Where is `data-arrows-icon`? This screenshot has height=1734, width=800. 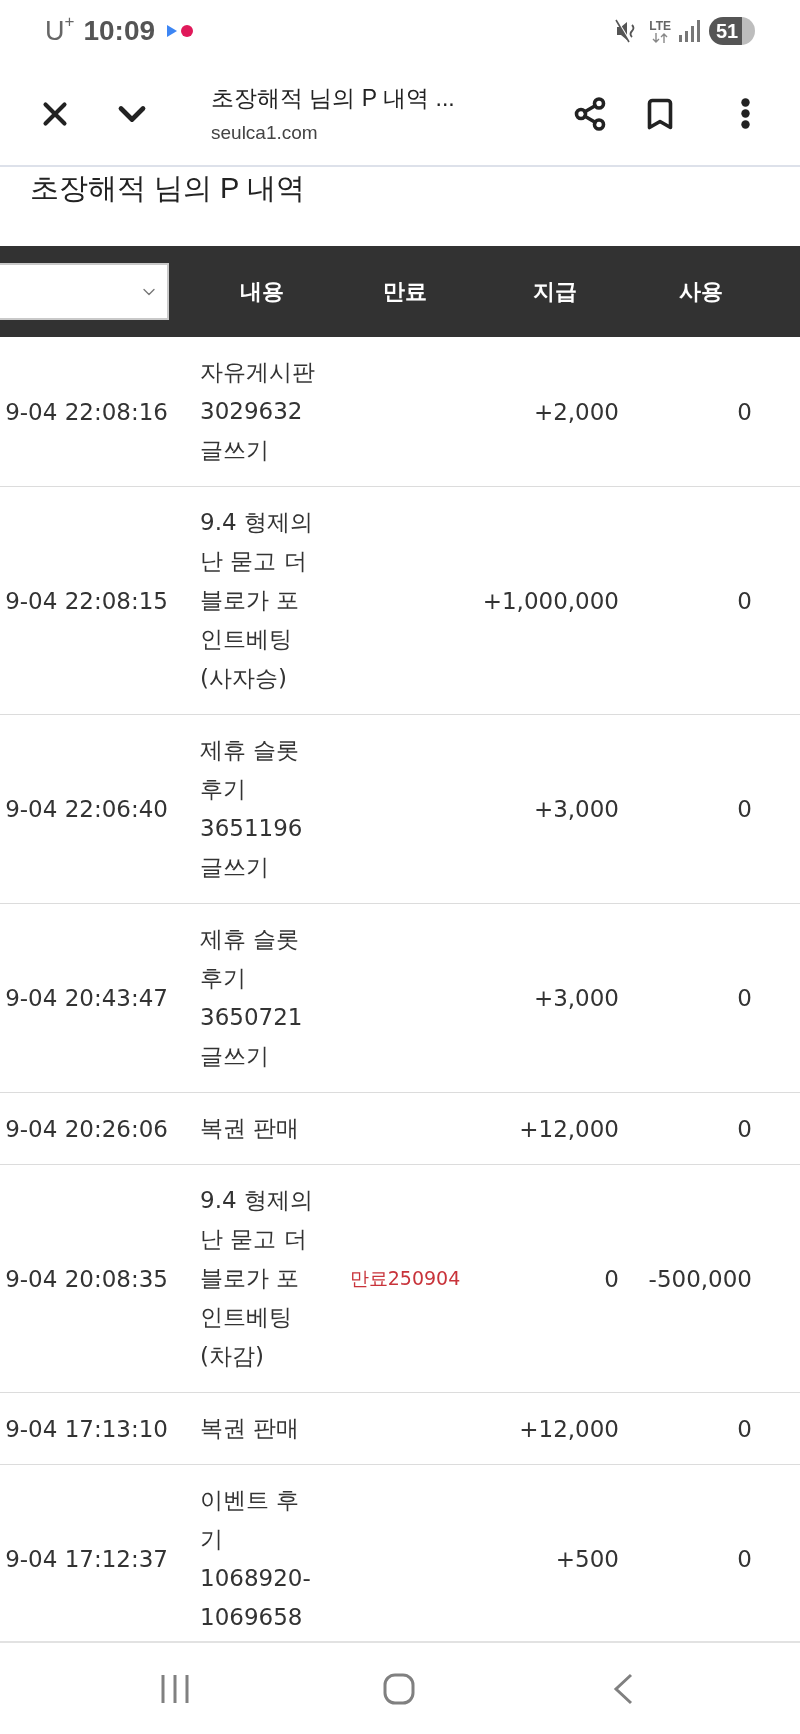 data-arrows-icon is located at coordinates (660, 37).